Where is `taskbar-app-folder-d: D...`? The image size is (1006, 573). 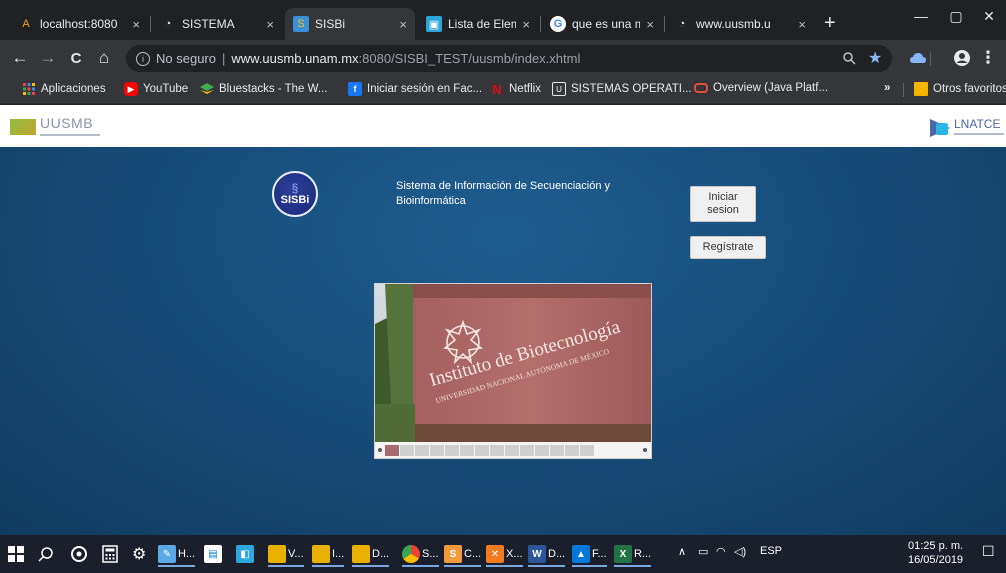
taskbar-app-folder-d: D... is located at coordinates (371, 554).